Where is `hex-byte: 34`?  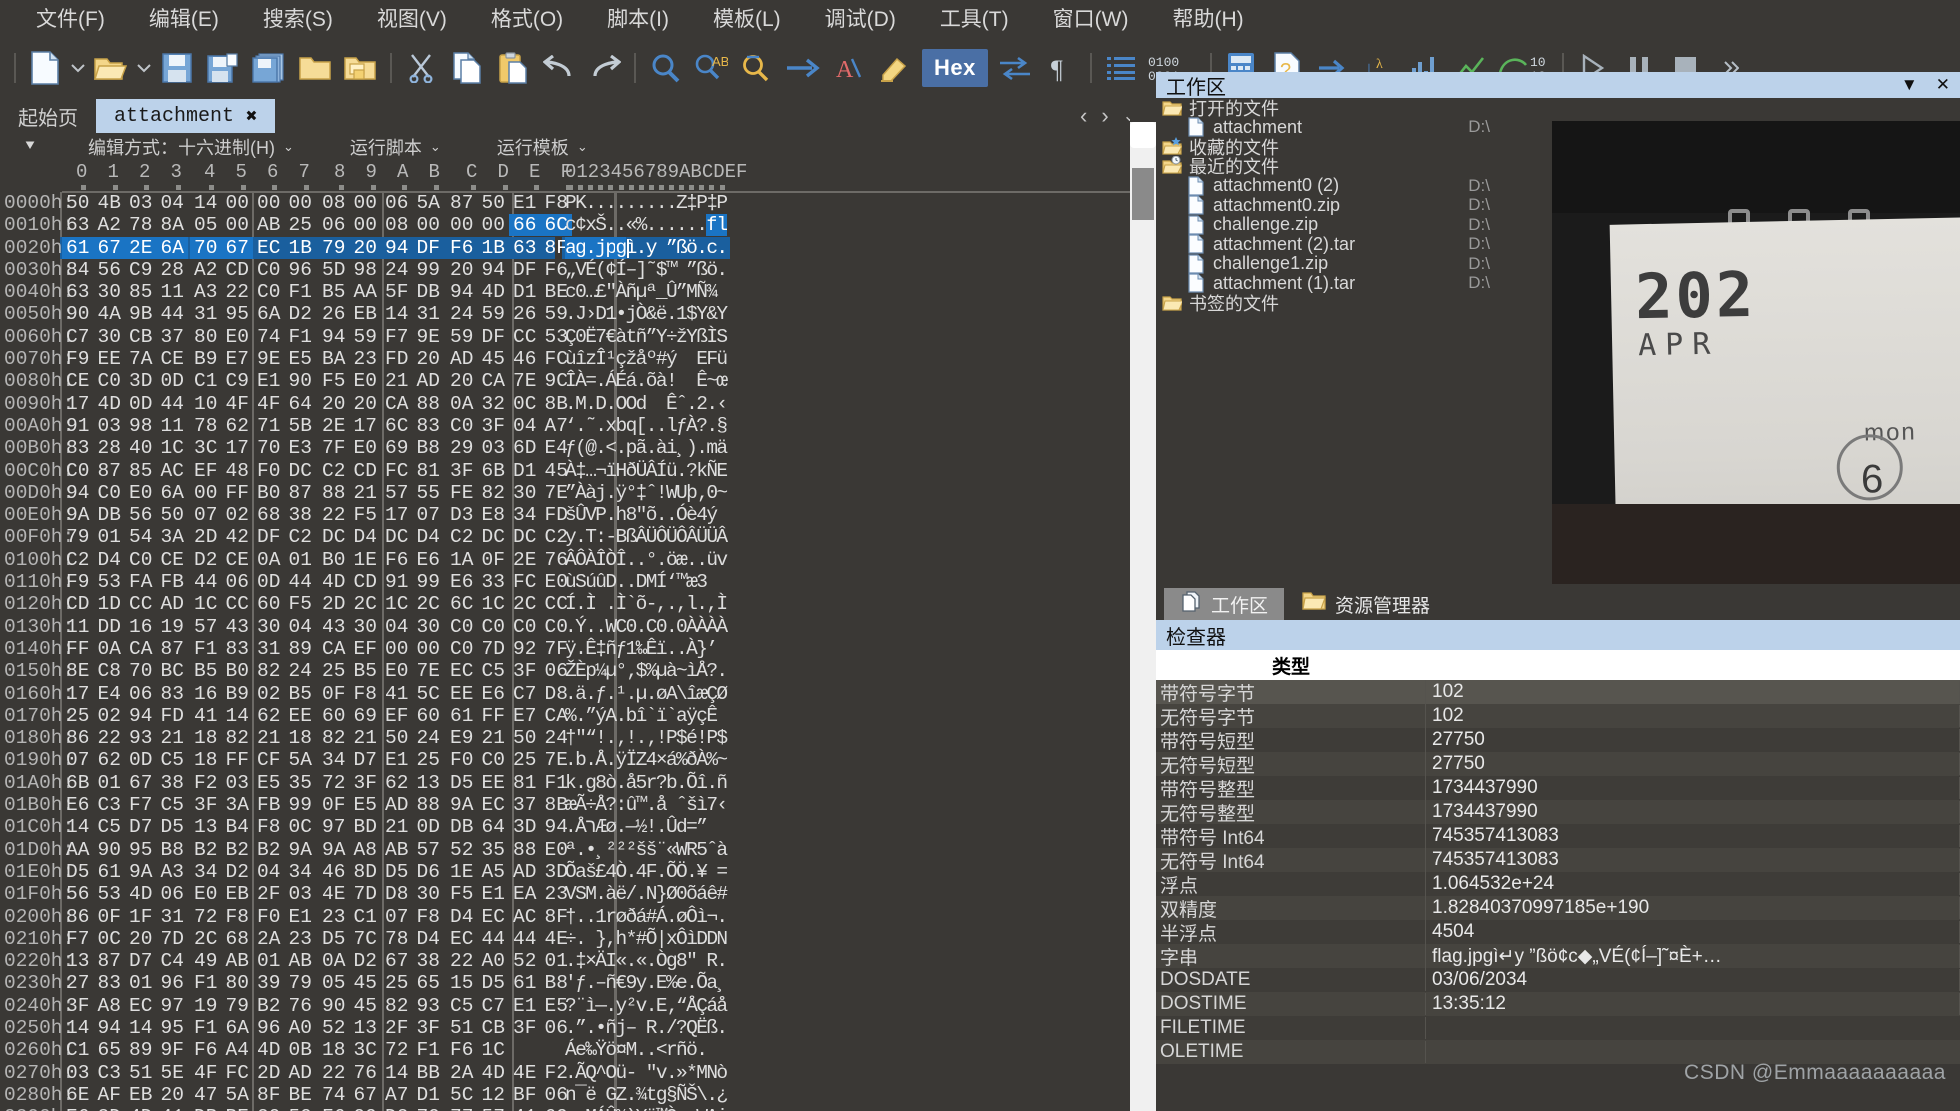 hex-byte: 34 is located at coordinates (206, 872).